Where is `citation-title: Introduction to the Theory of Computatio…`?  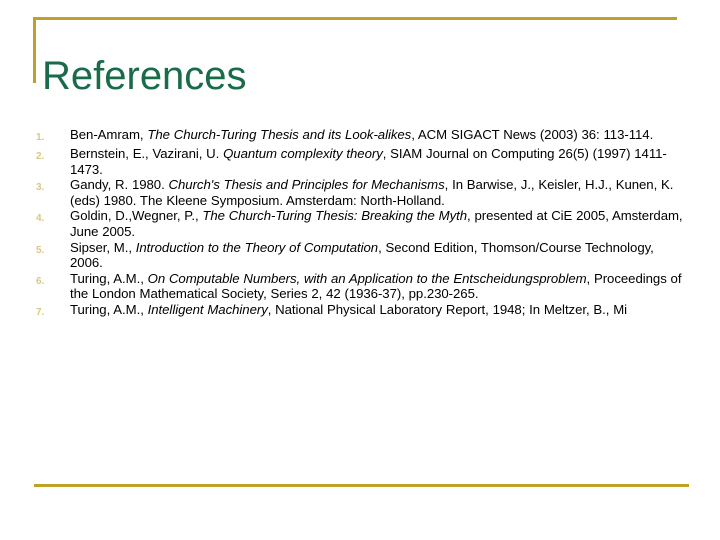
citation-title: Introduction to the Theory of Computatio… is located at coordinates (257, 247).